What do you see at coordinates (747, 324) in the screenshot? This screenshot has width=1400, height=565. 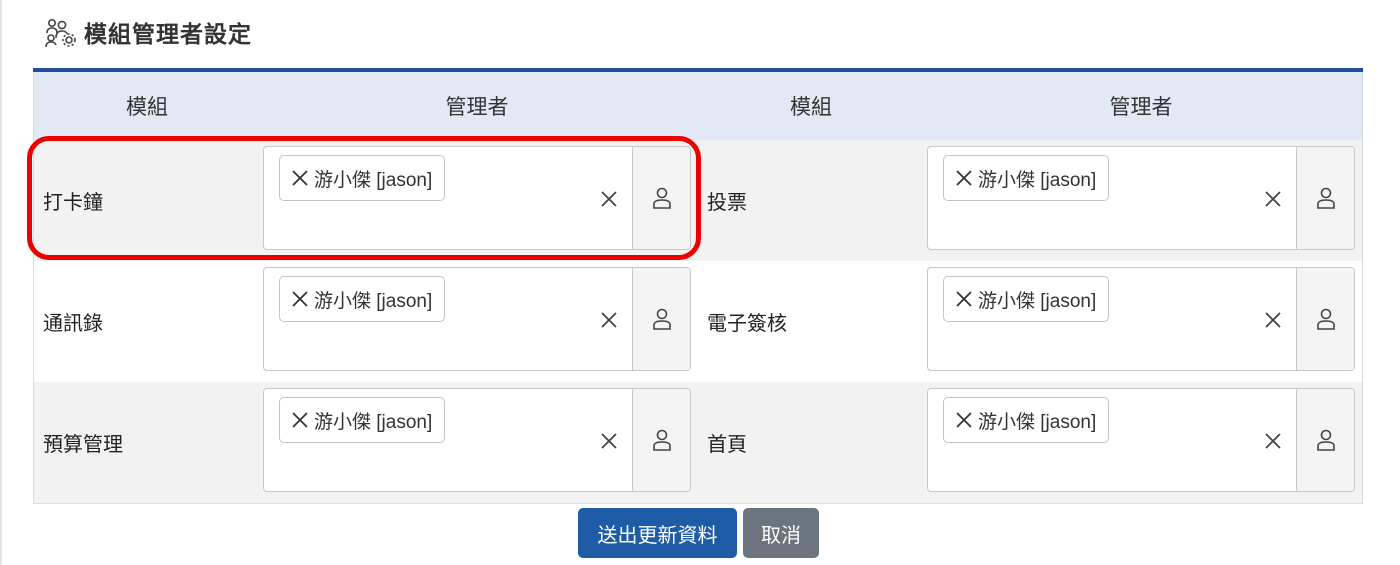 I see `module-name: 電子簽核` at bounding box center [747, 324].